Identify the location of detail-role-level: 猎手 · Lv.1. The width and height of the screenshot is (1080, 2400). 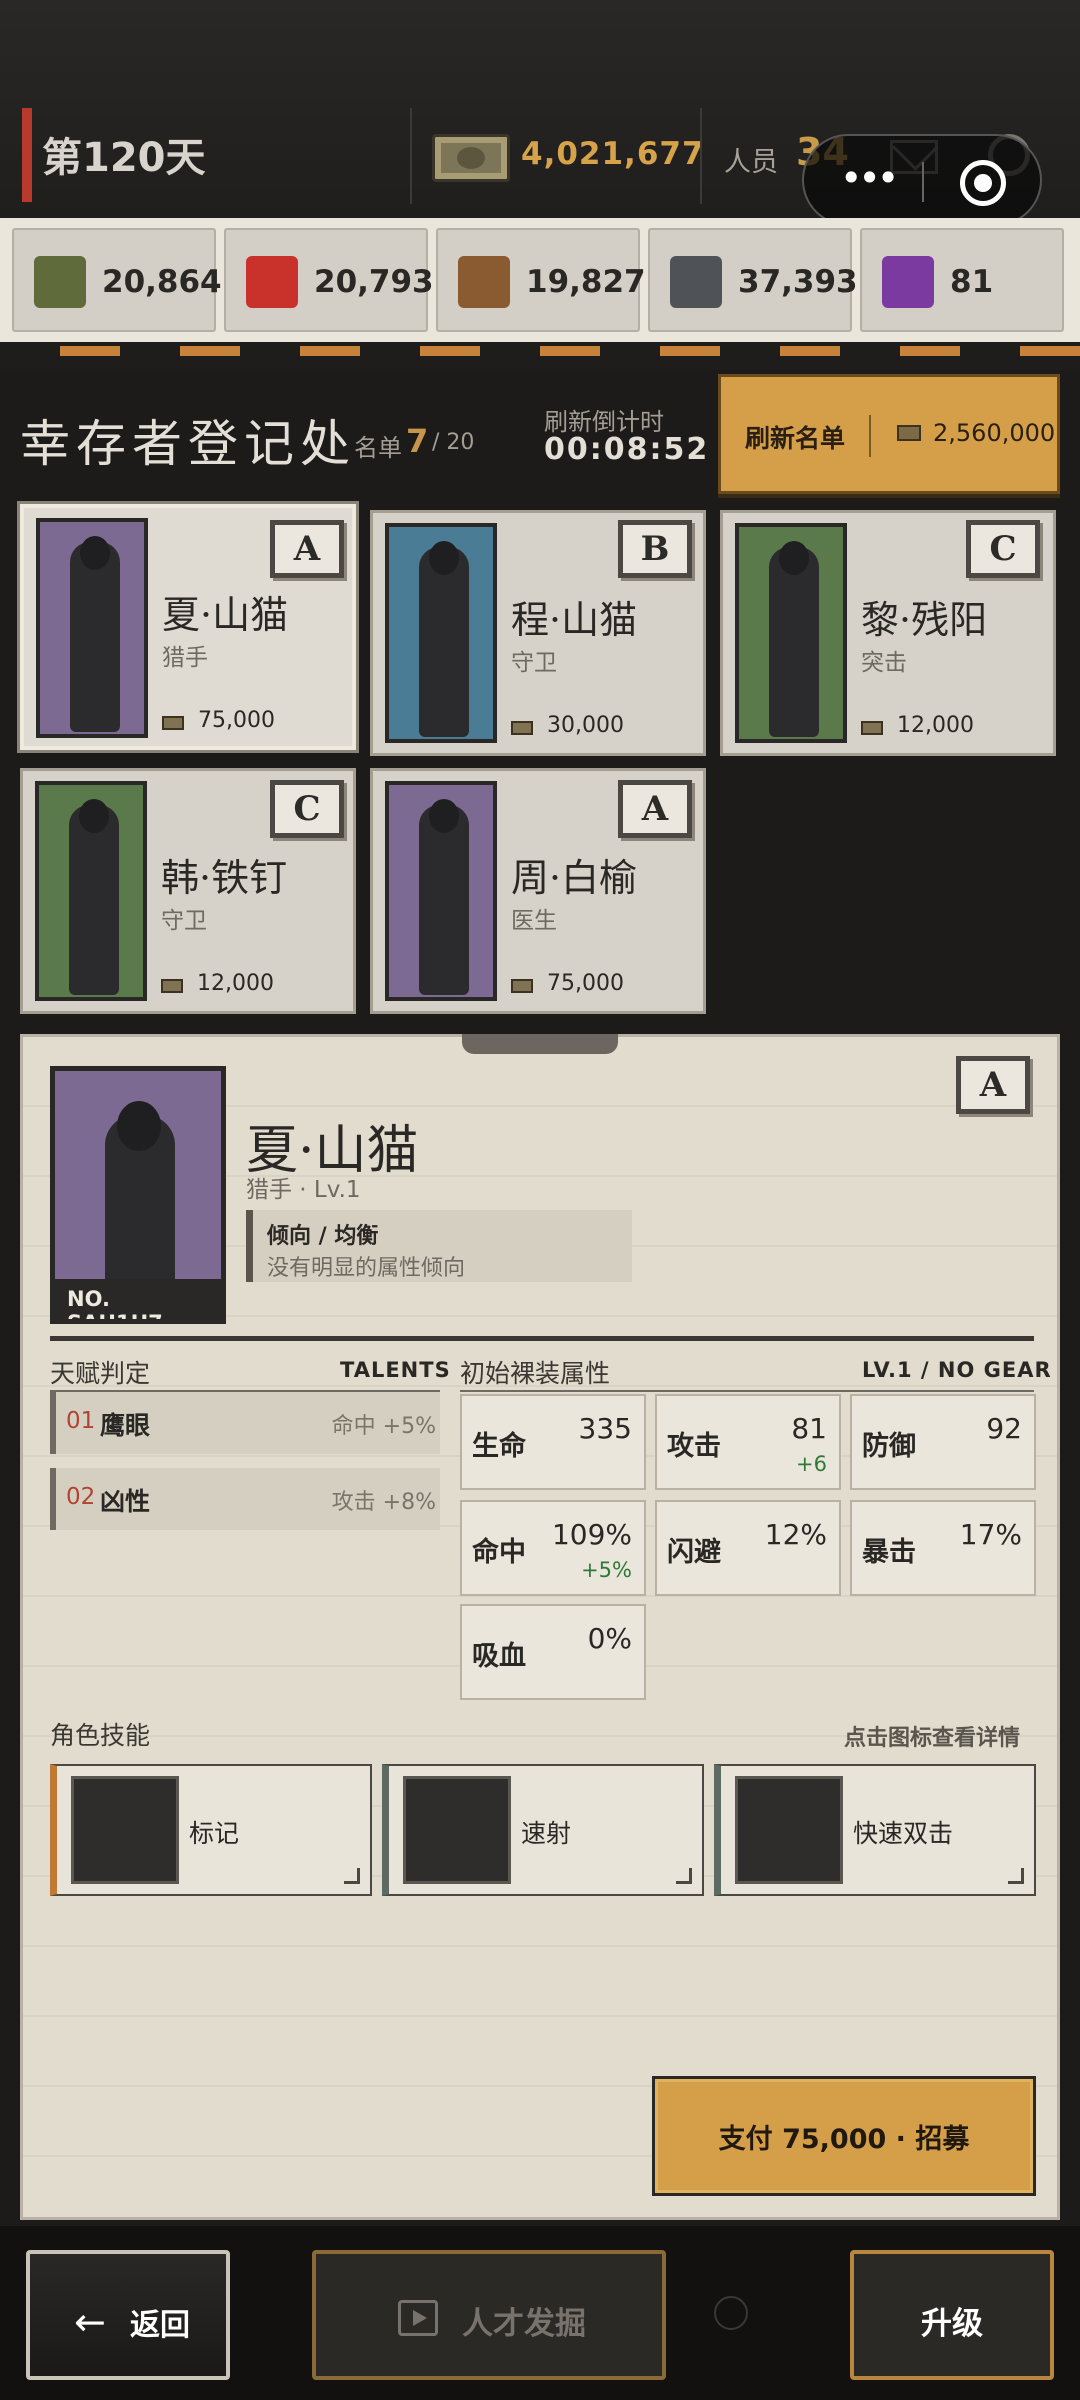
(303, 1190).